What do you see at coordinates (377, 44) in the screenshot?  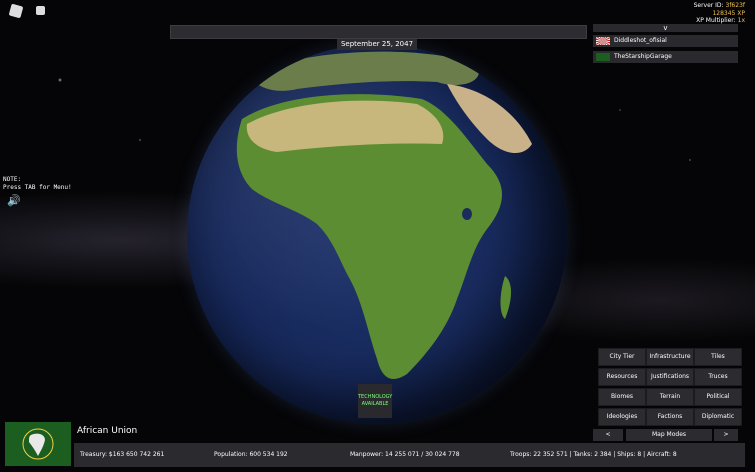 I see `game-date: September 25, 2047` at bounding box center [377, 44].